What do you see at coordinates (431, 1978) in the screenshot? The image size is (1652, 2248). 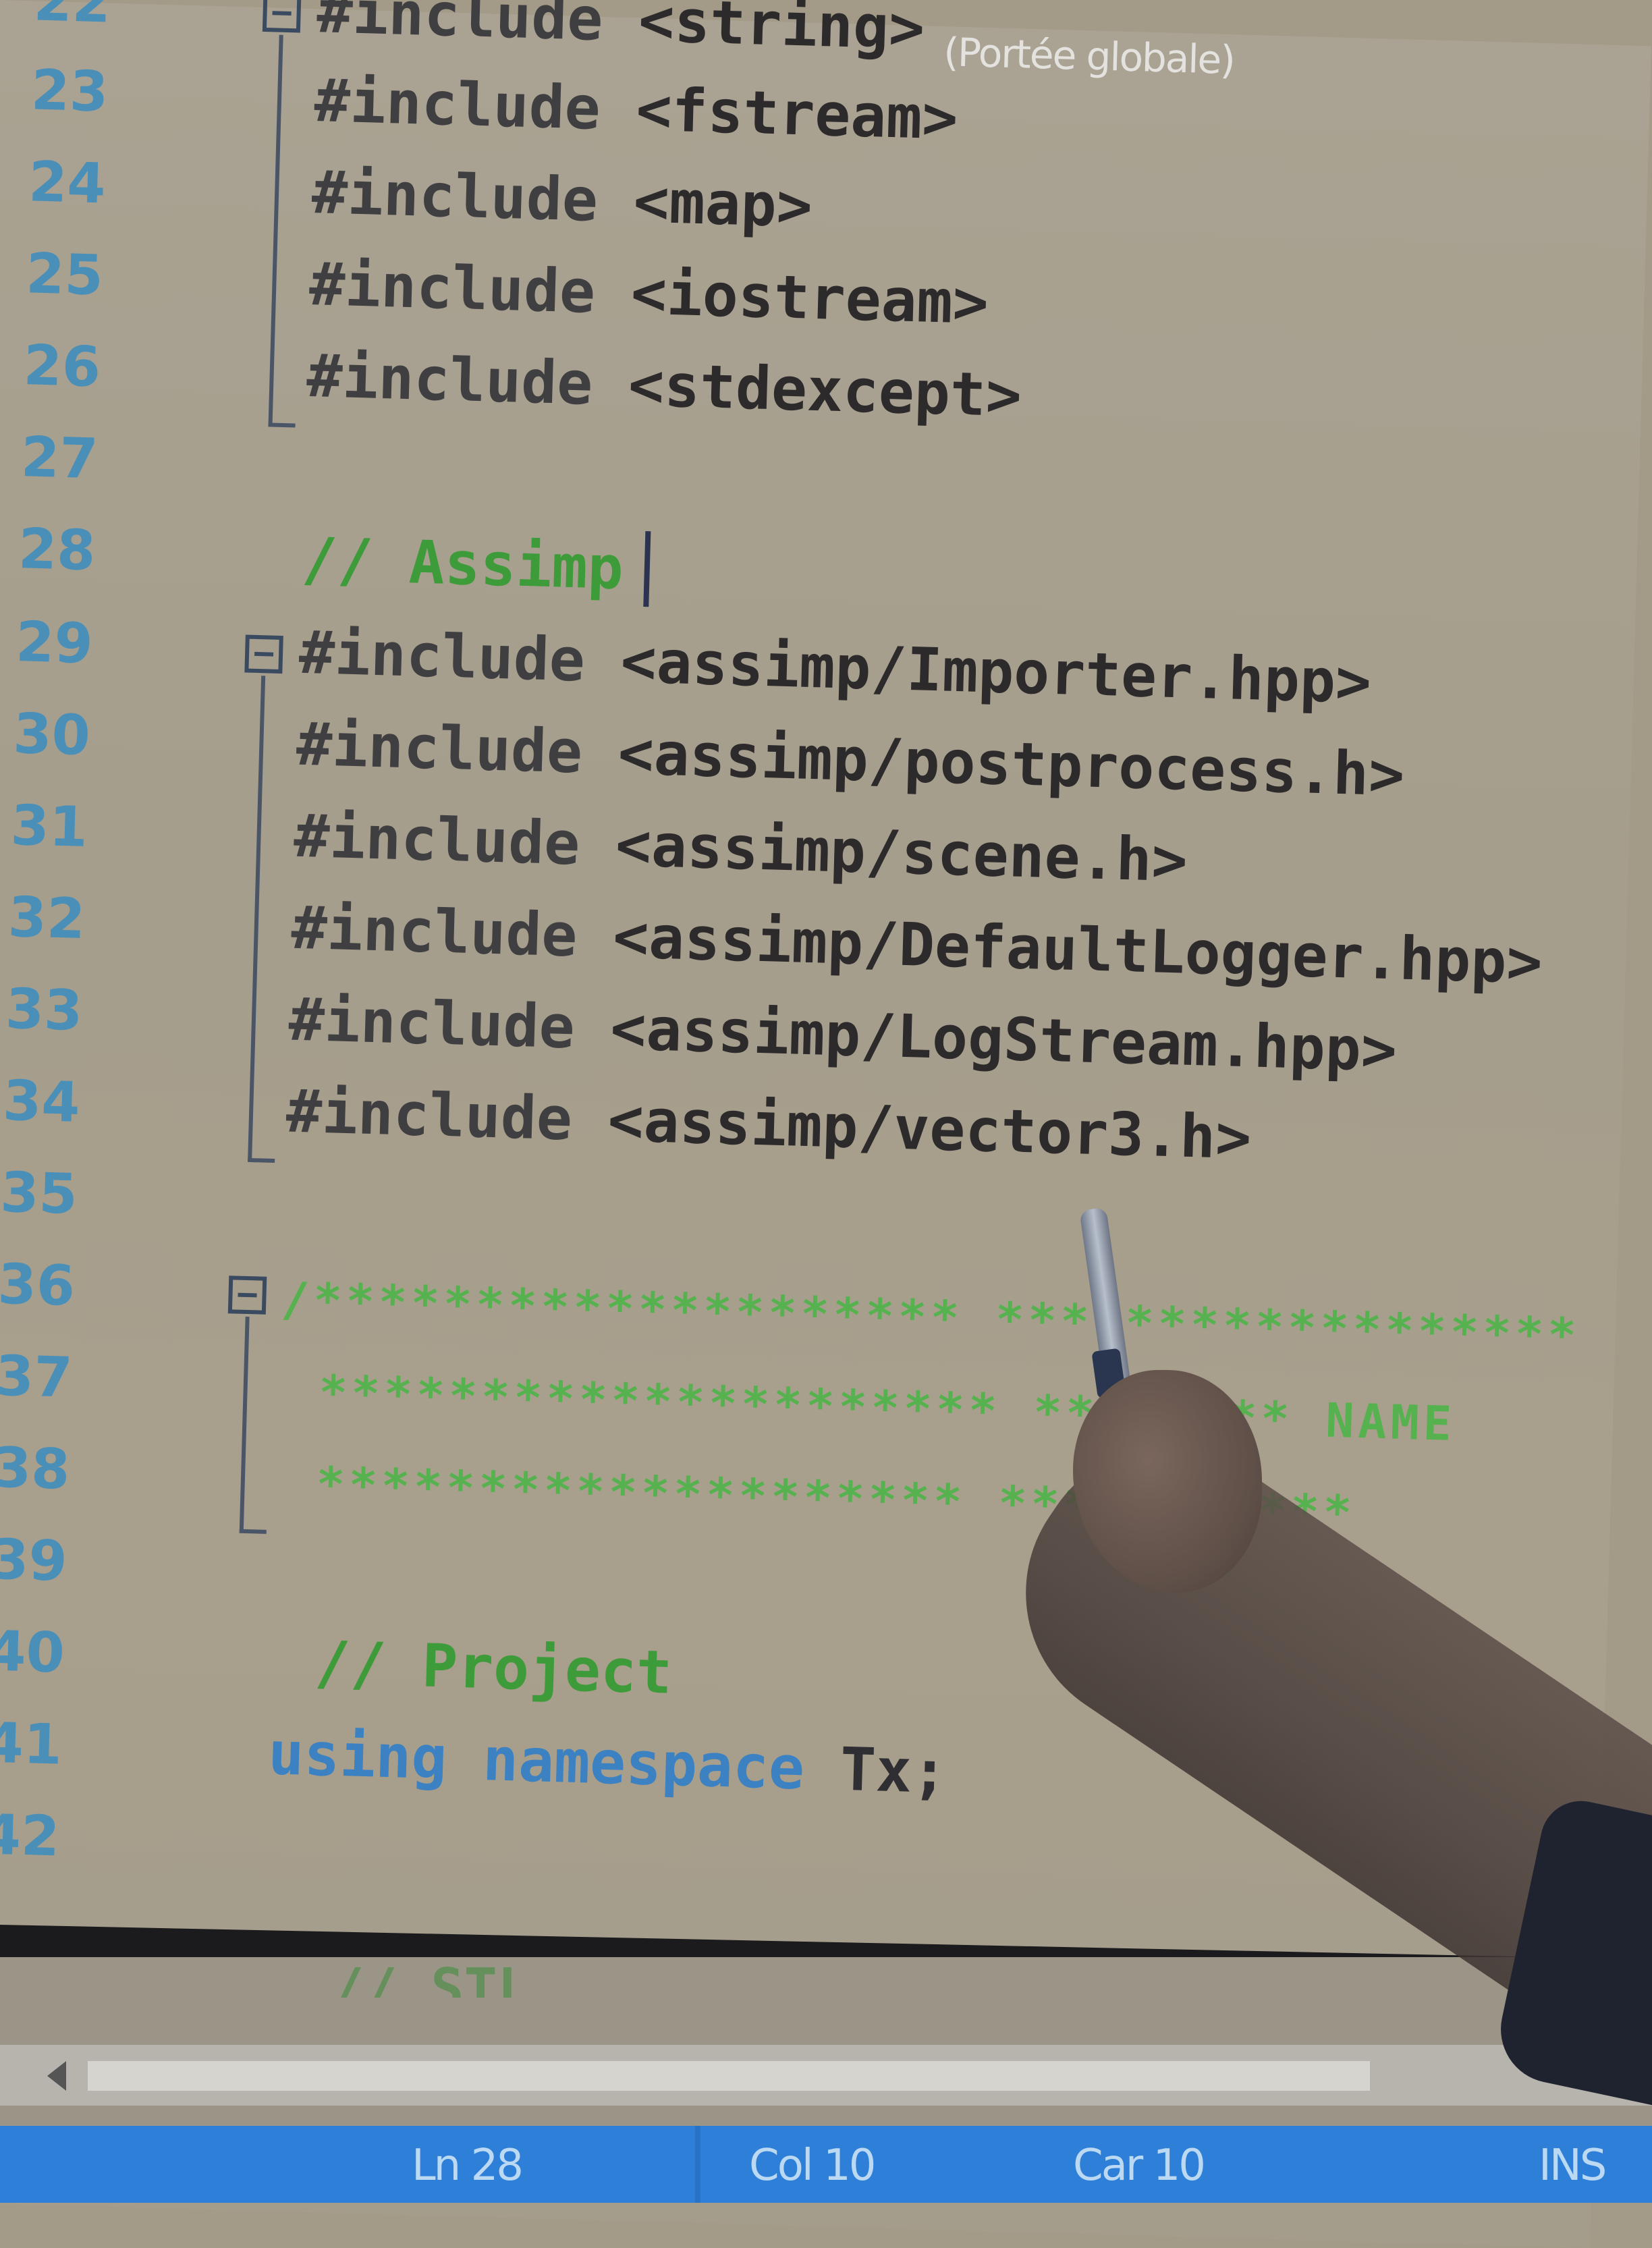 I see `code-comment: // STL` at bounding box center [431, 1978].